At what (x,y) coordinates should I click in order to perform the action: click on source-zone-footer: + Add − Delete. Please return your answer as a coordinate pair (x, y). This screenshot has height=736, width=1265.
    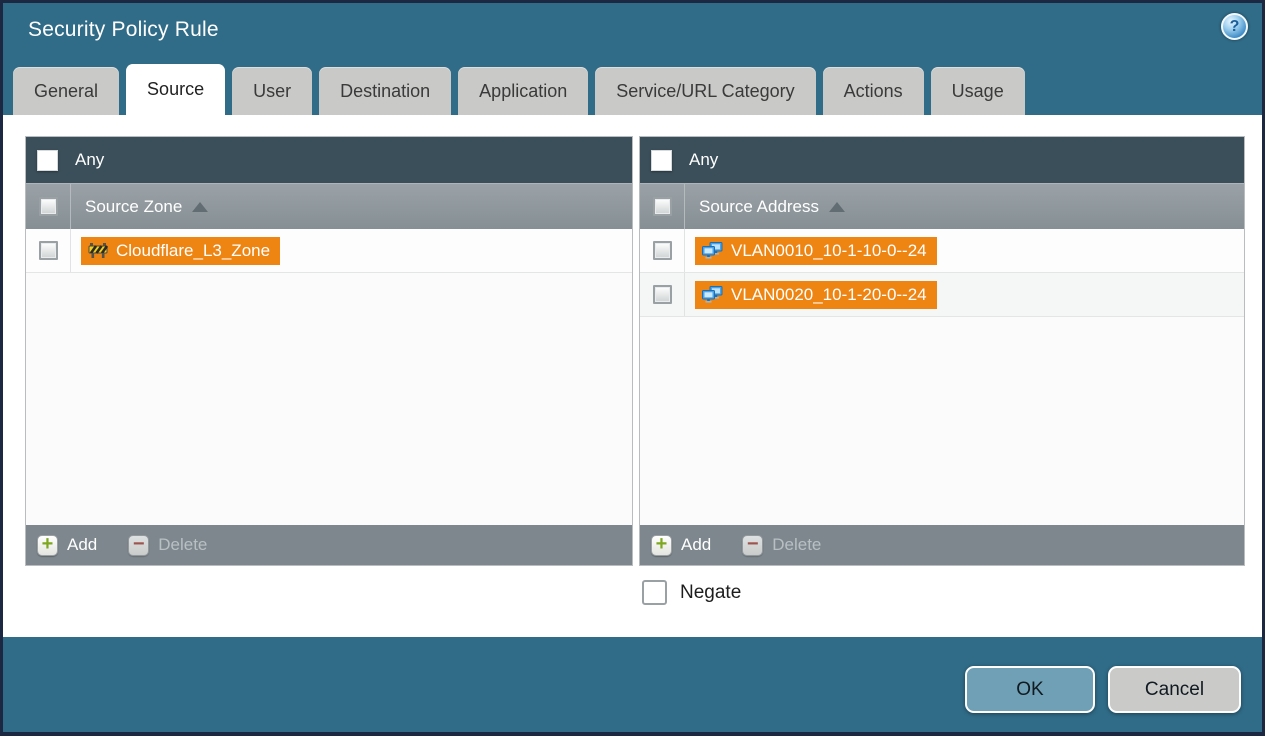
    Looking at the image, I should click on (329, 545).